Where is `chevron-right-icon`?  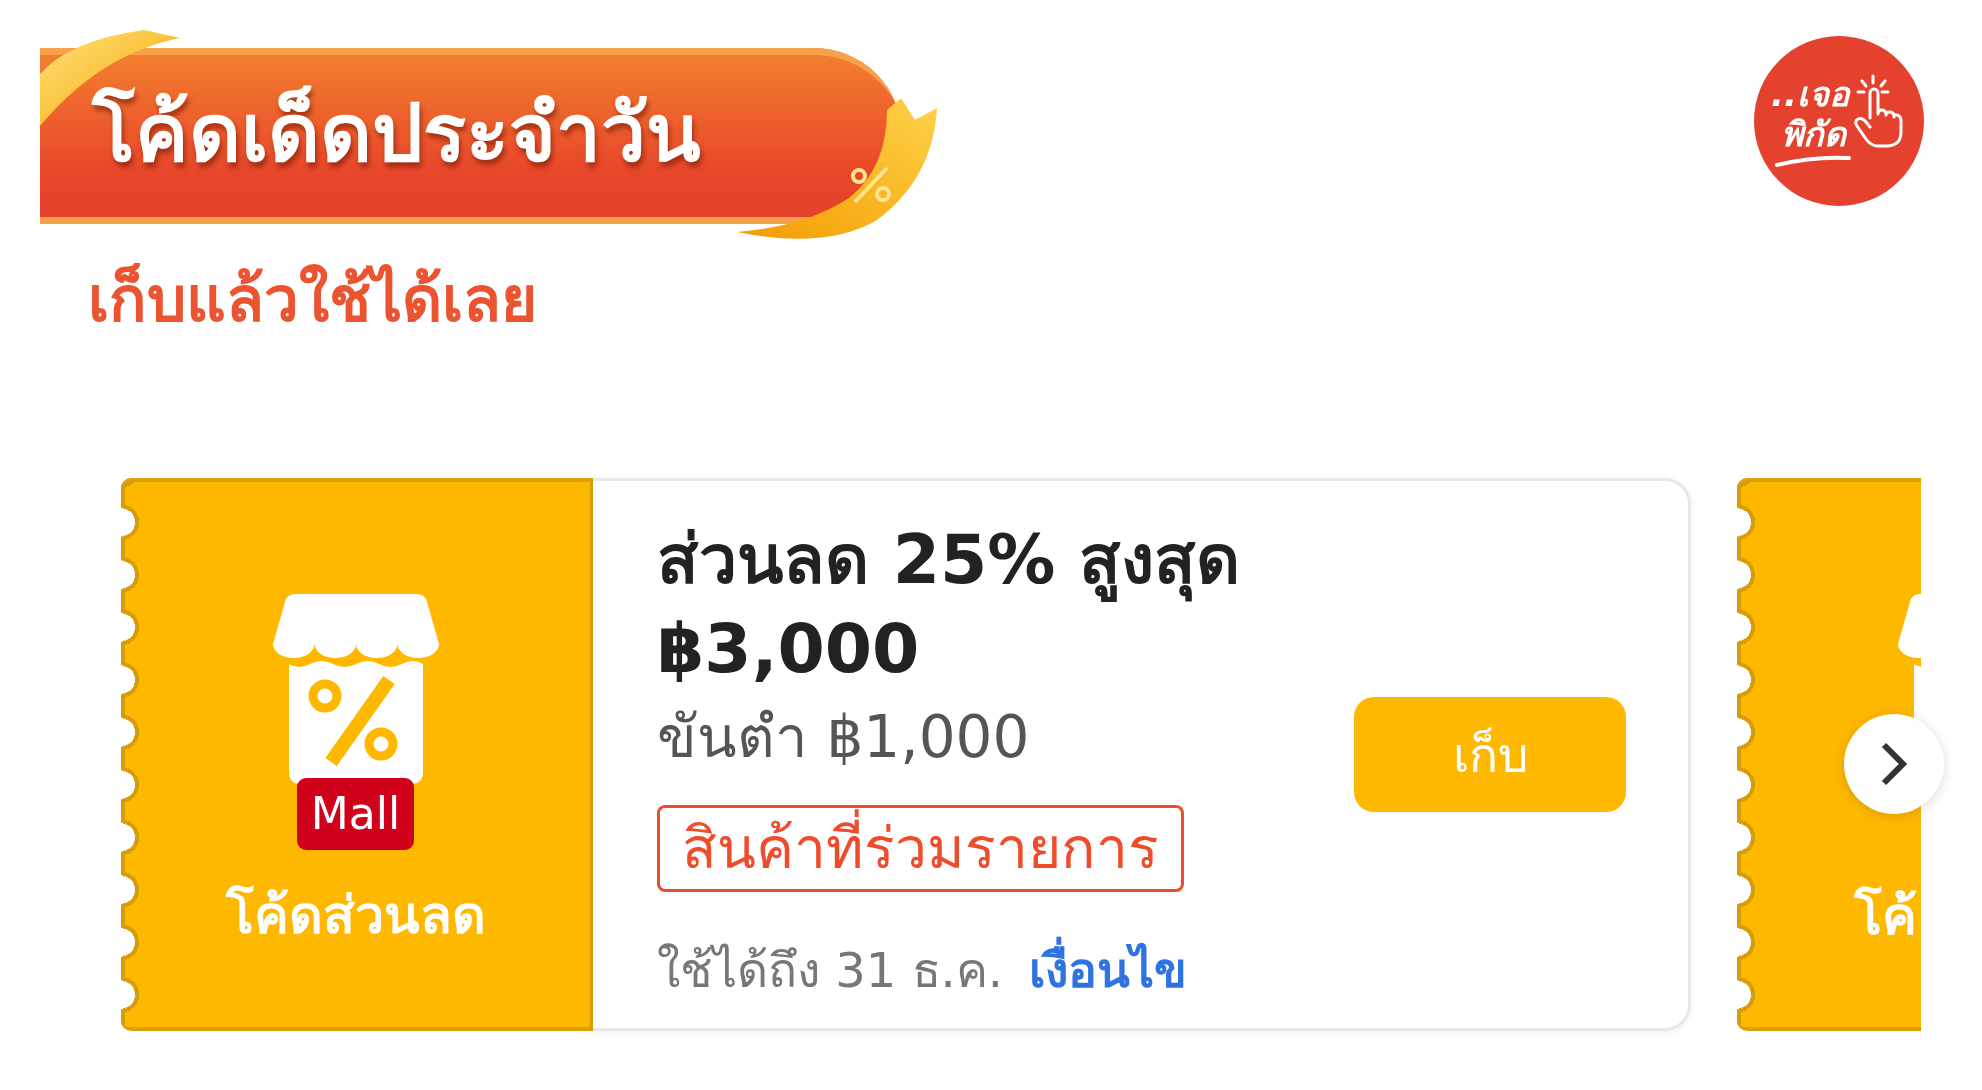 chevron-right-icon is located at coordinates (1894, 764).